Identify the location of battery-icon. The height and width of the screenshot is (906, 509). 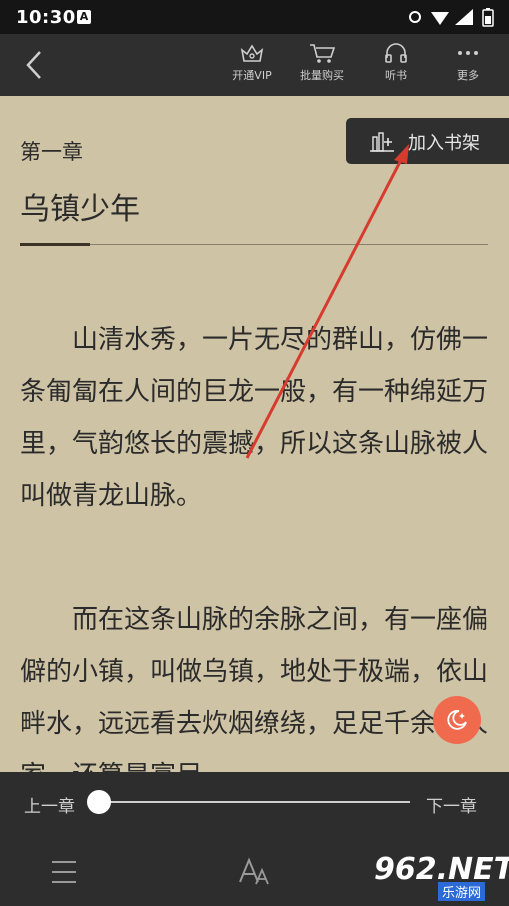
(488, 17).